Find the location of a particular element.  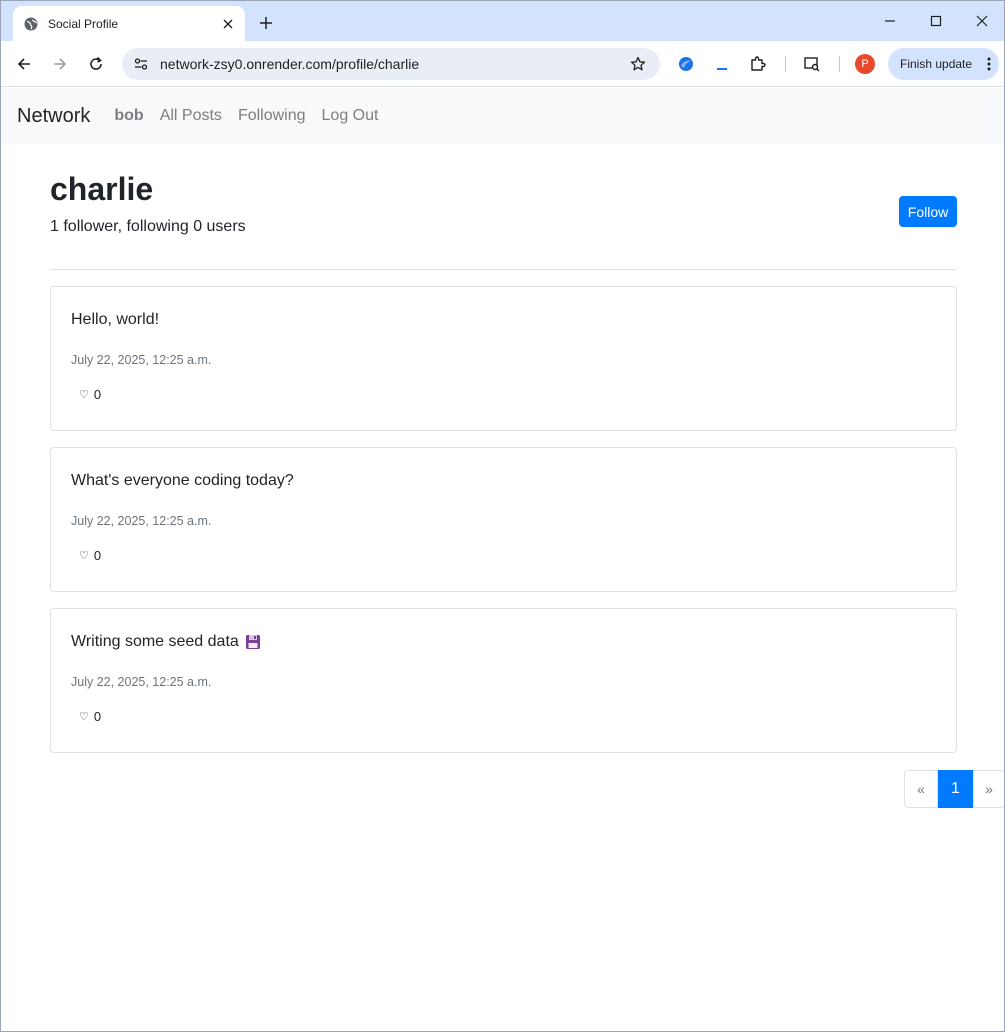

nav-all-posts: All Posts is located at coordinates (191, 116).